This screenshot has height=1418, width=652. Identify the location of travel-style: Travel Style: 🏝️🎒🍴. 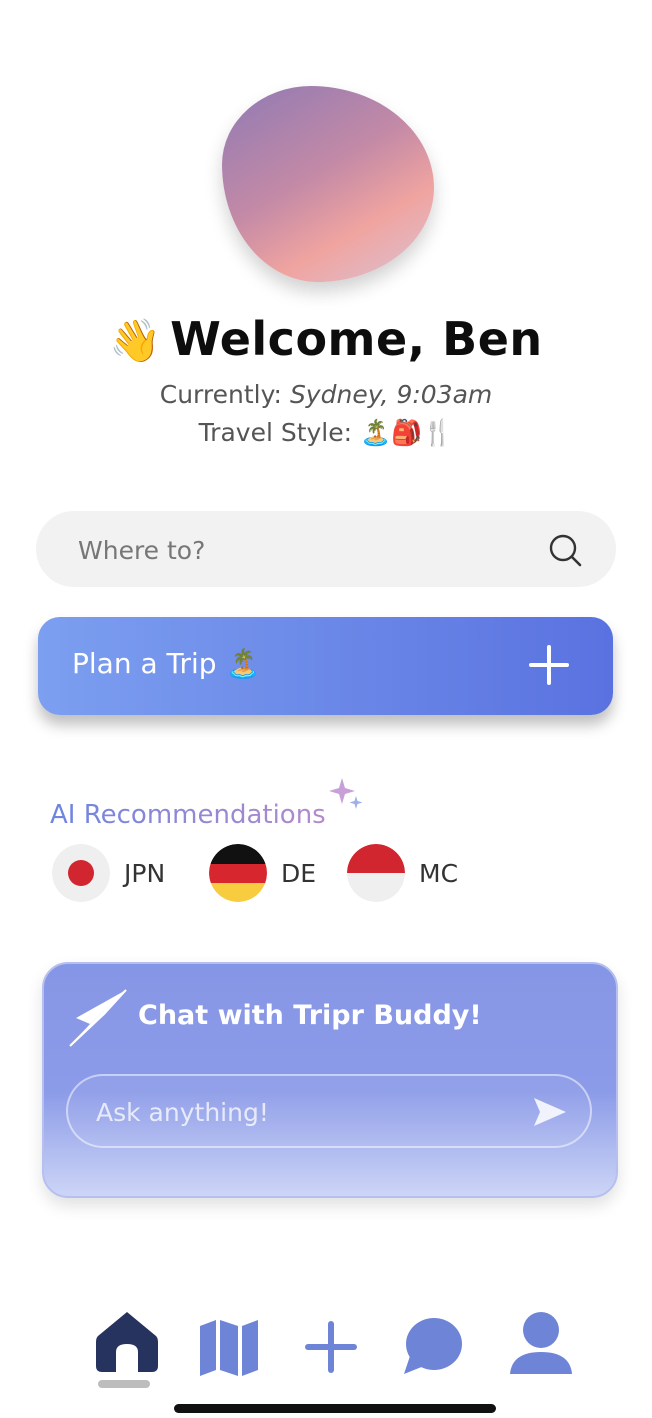
(326, 433).